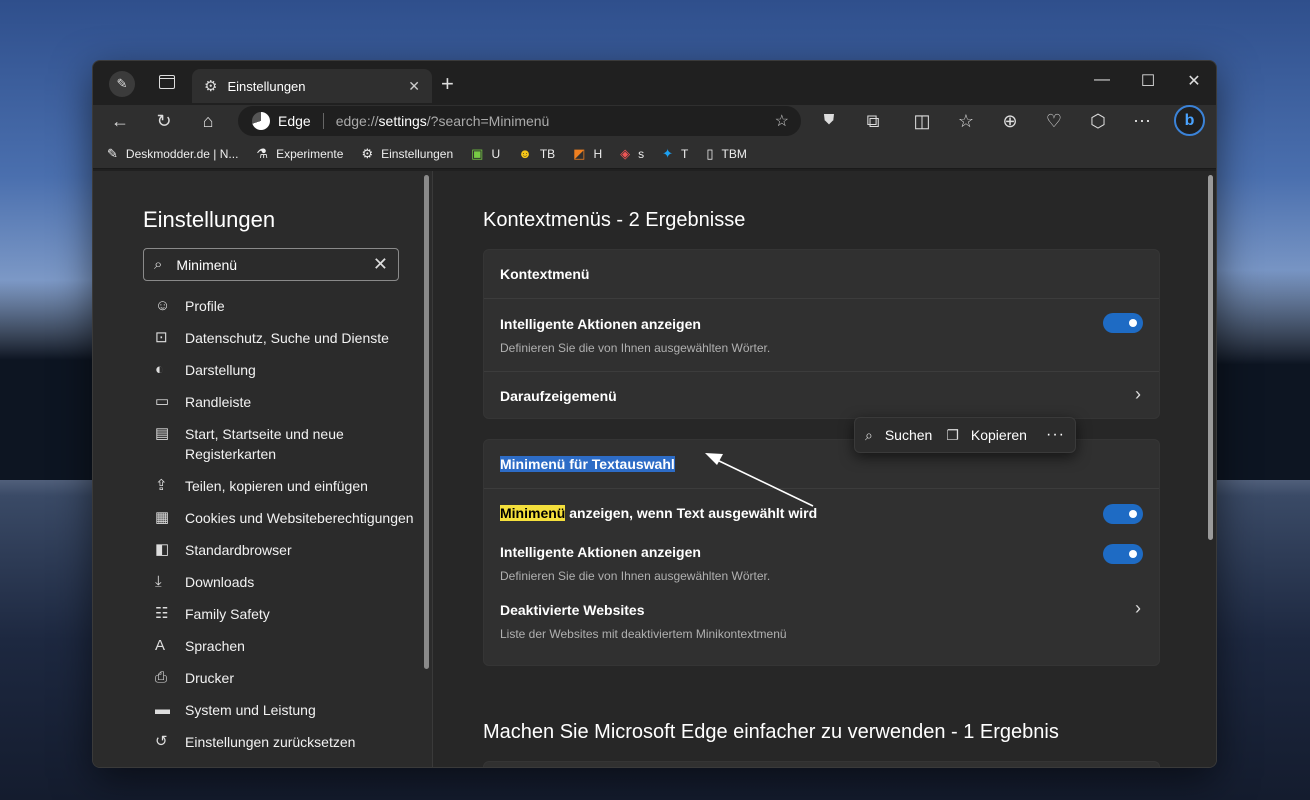  I want to click on edge-logo-icon, so click(261, 121).